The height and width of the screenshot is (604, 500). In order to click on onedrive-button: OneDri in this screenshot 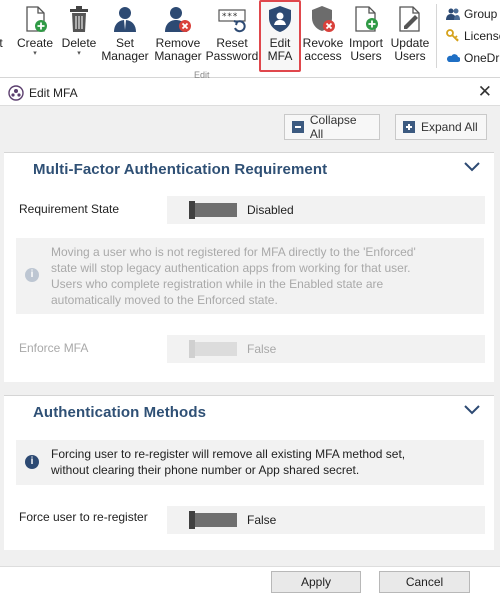, I will do `click(473, 58)`.